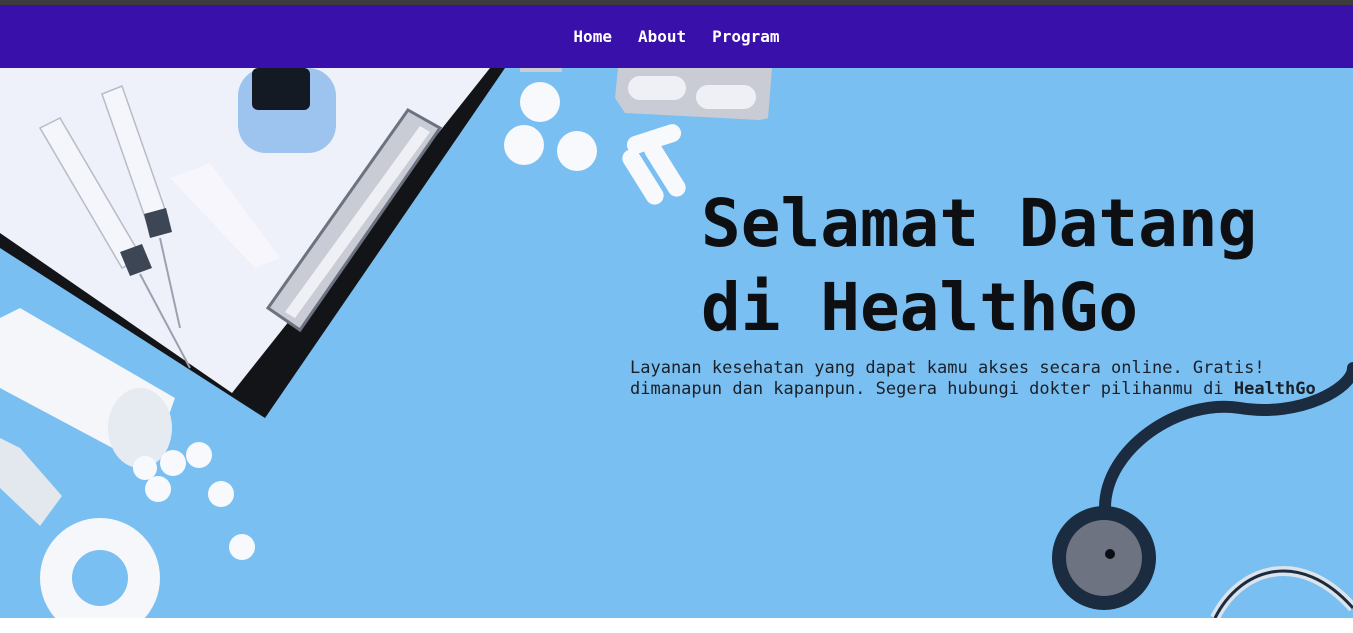 Image resolution: width=1353 pixels, height=633 pixels. Describe the element at coordinates (1021, 266) in the screenshot. I see `hero-title: Selamat Datang di HealthGo` at that location.